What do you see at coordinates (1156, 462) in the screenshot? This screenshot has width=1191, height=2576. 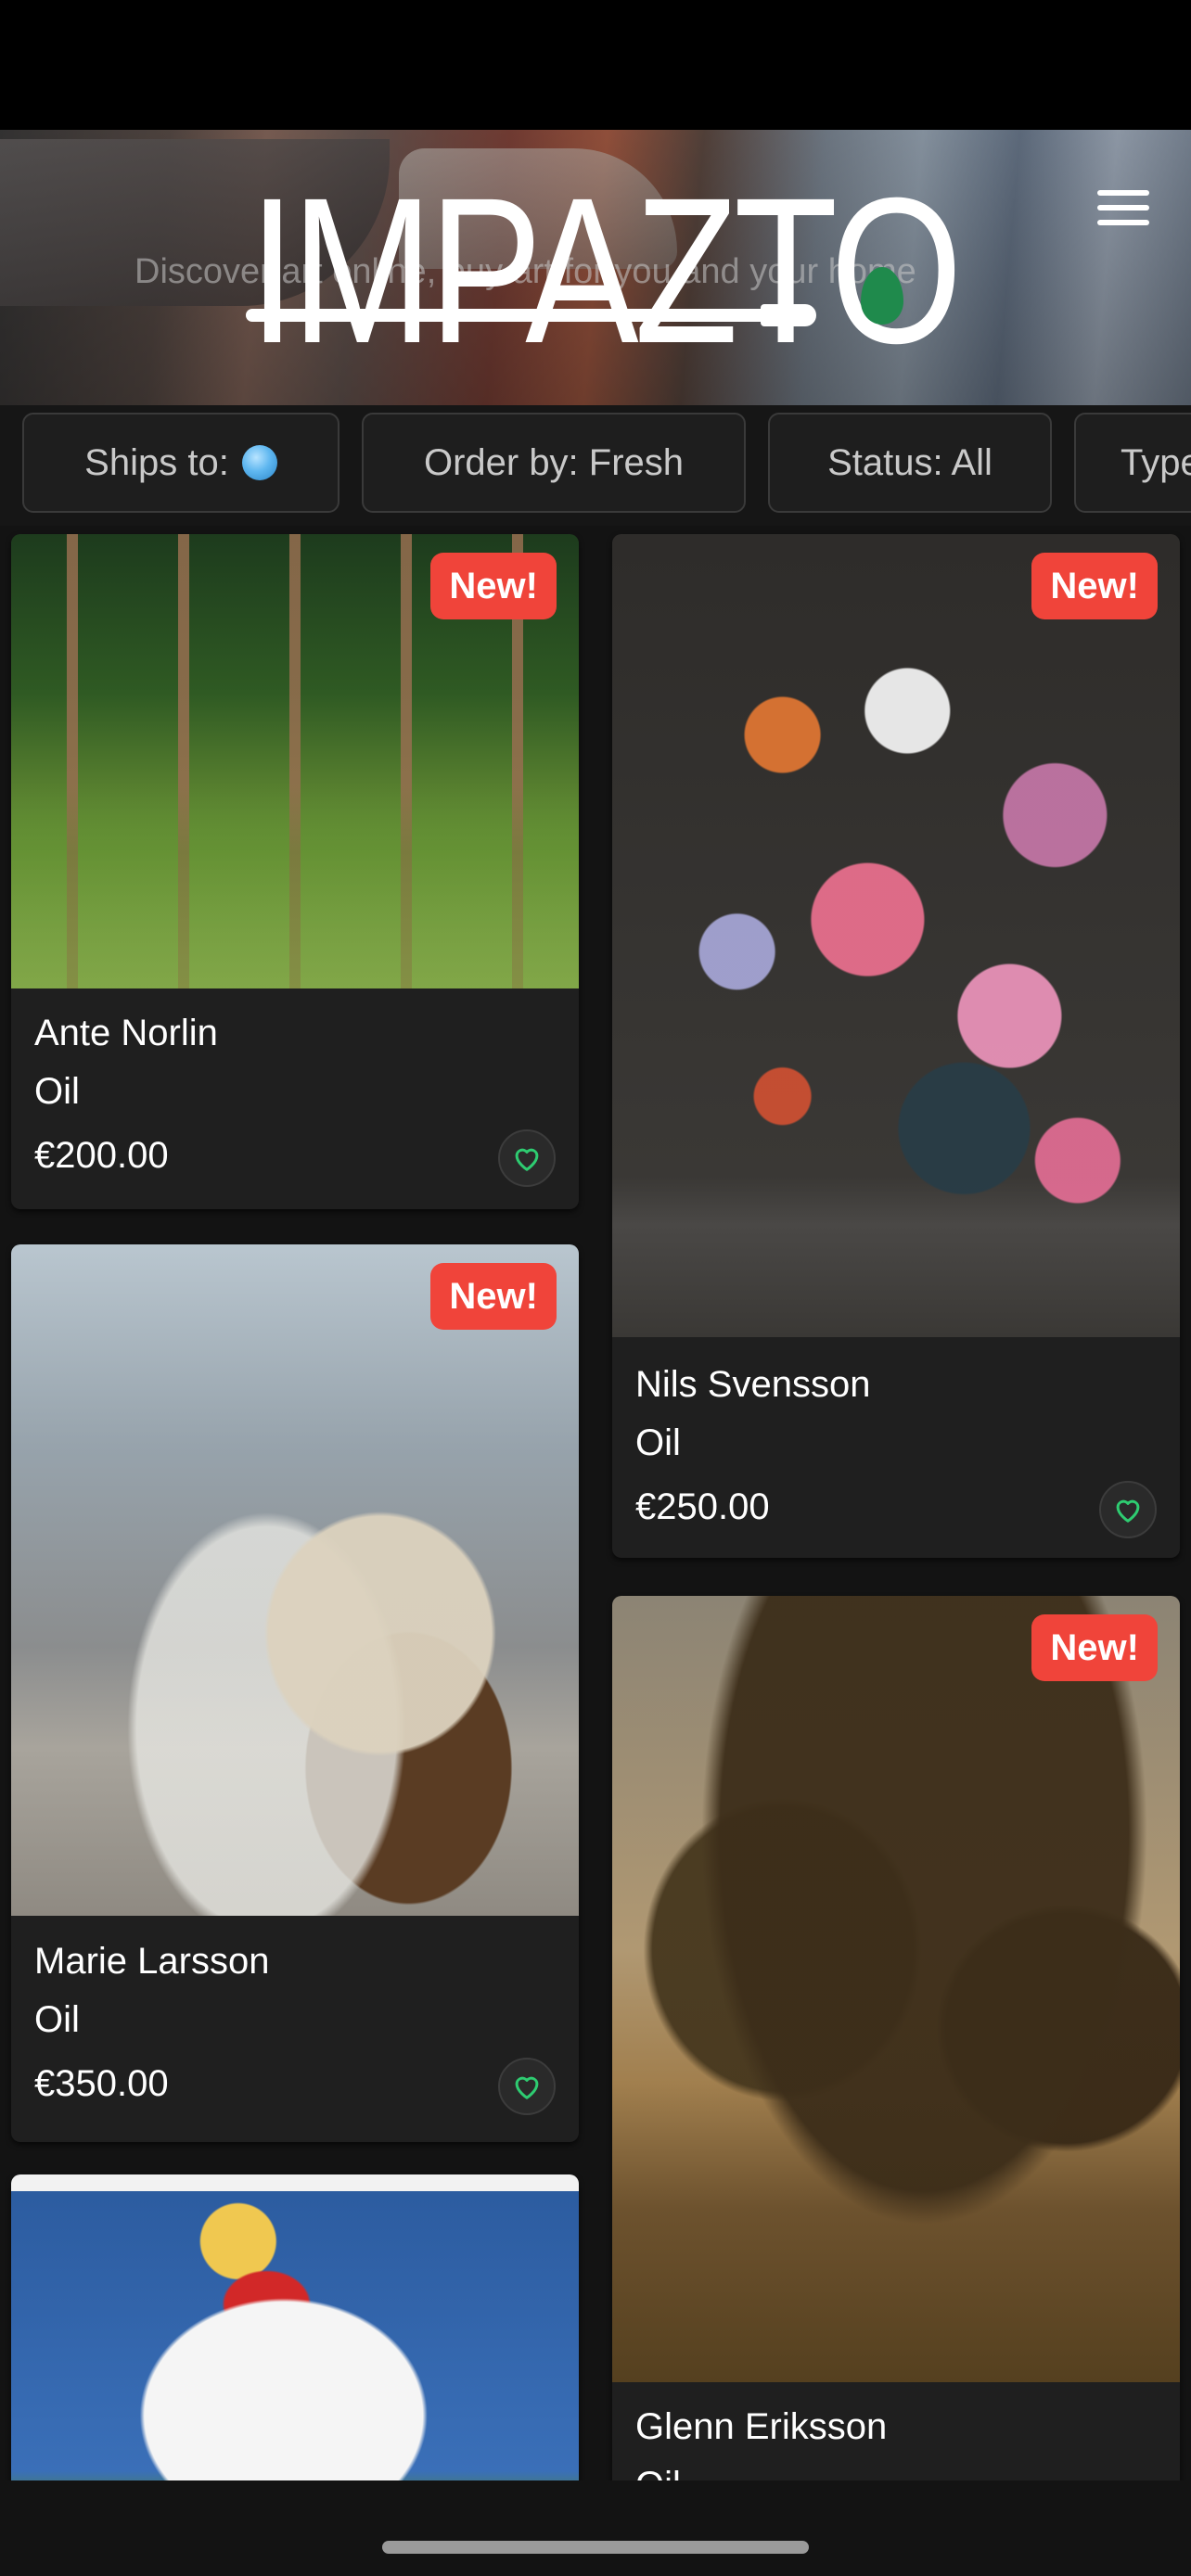 I see `type-label: Type` at bounding box center [1156, 462].